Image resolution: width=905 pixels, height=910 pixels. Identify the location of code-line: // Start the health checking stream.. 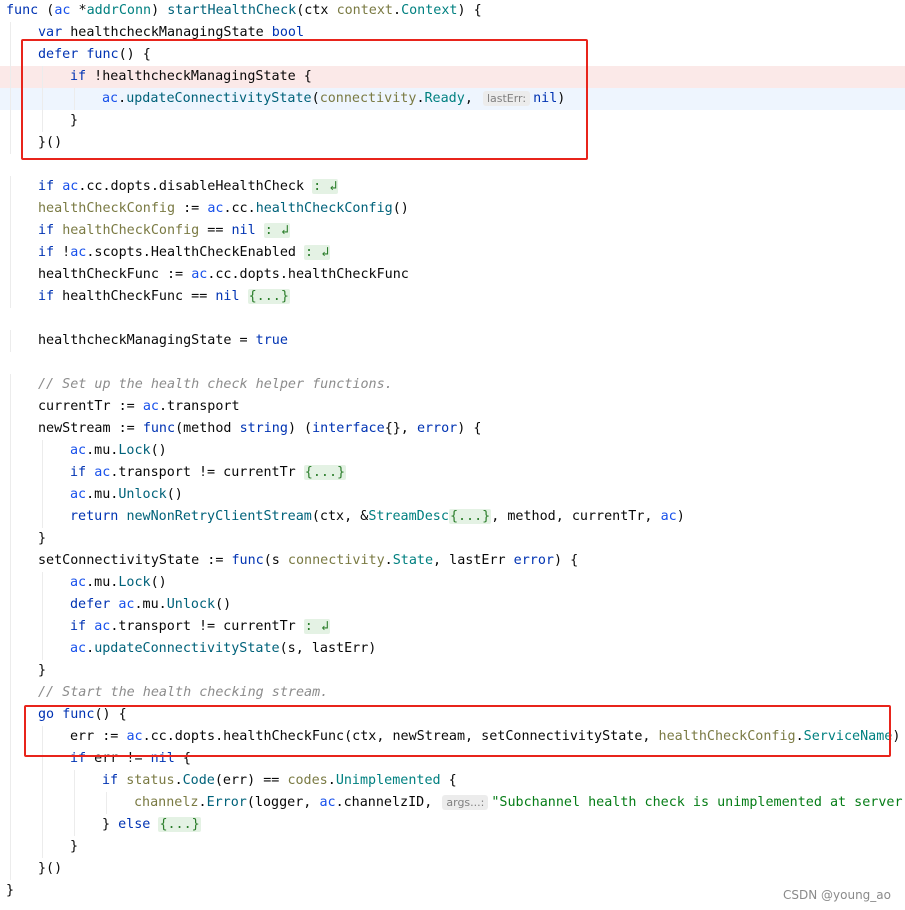
(452, 693).